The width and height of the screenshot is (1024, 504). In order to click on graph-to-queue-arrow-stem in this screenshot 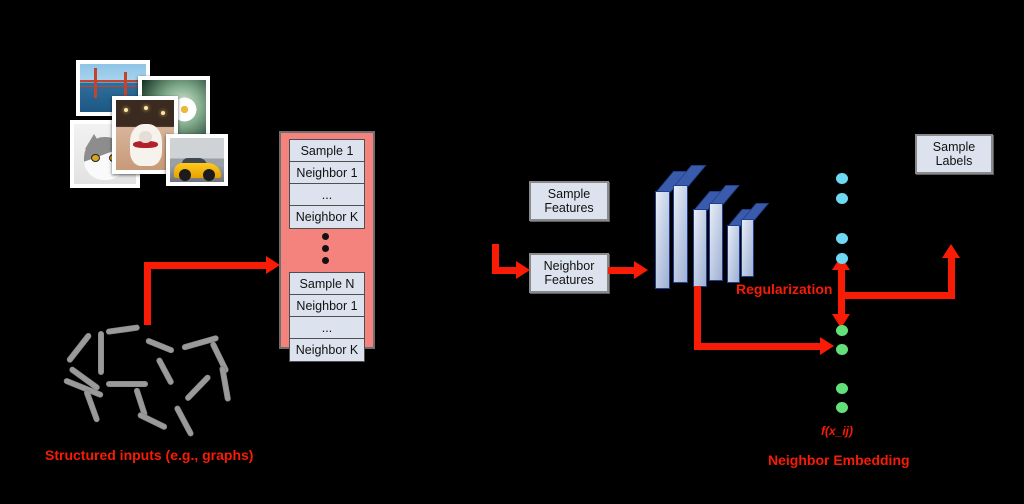, I will do `click(147, 295)`.